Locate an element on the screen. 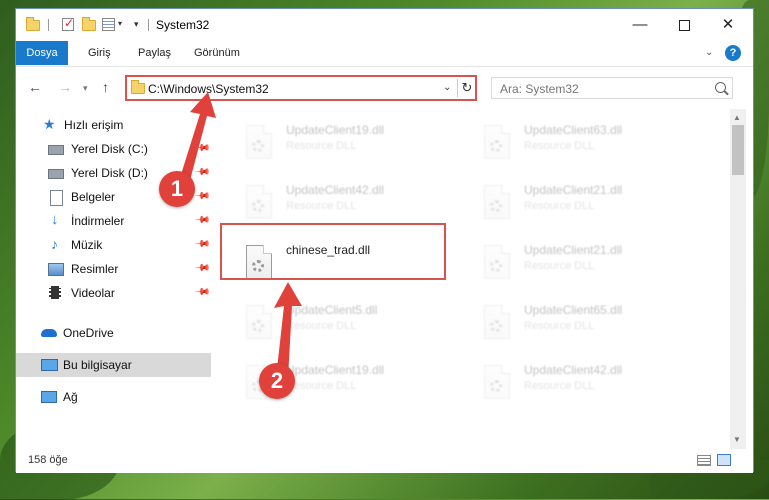  sidebar-item-label: OneDrive is located at coordinates (88, 333).